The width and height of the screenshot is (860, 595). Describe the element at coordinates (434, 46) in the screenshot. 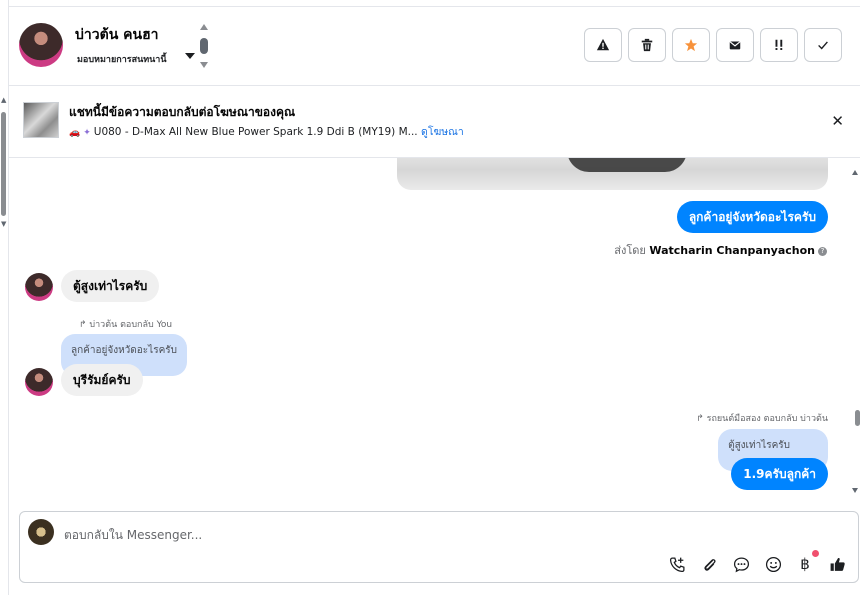

I see `conversation-header: บ่าวต้น คนฮา มอบหมายการสนทนานี้` at that location.